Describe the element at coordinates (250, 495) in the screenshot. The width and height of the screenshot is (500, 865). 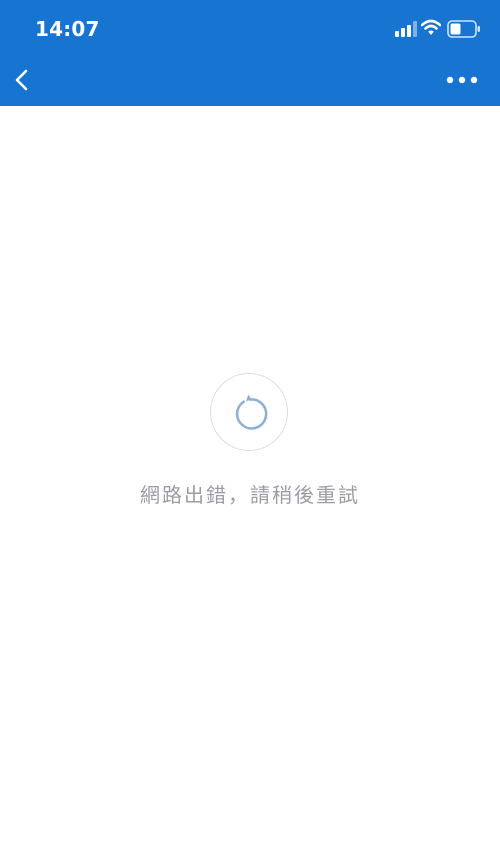
I see `error-message: 網路出錯，請稍後重試` at that location.